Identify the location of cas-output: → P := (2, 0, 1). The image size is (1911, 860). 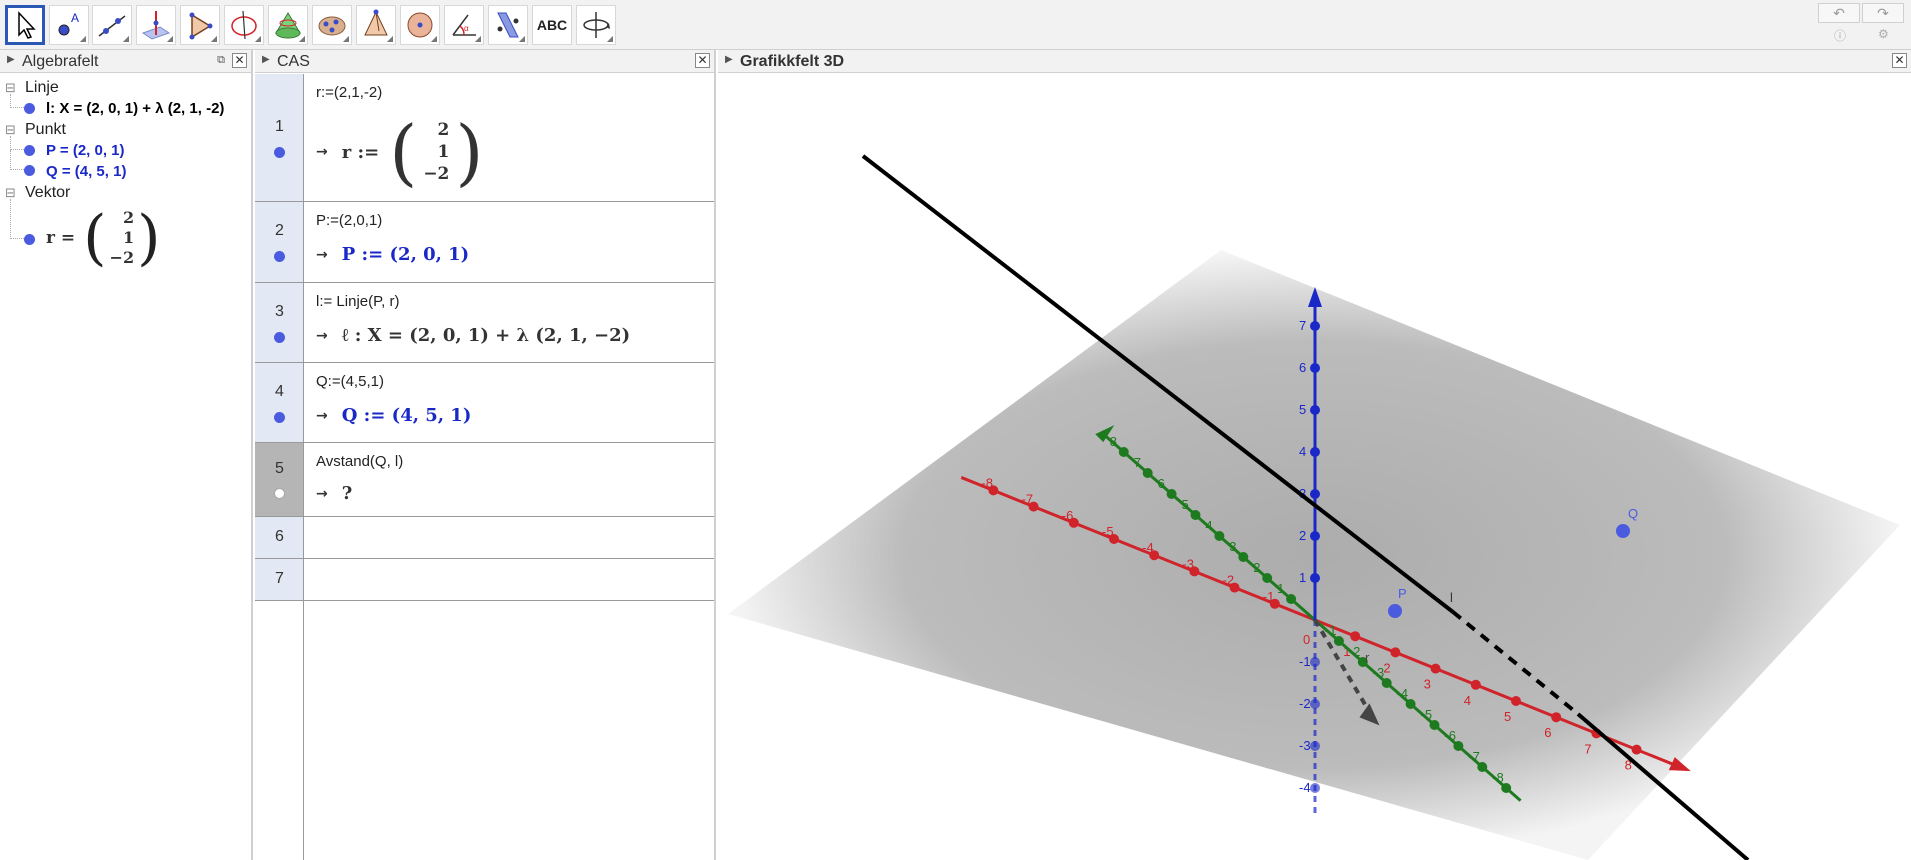
(393, 254).